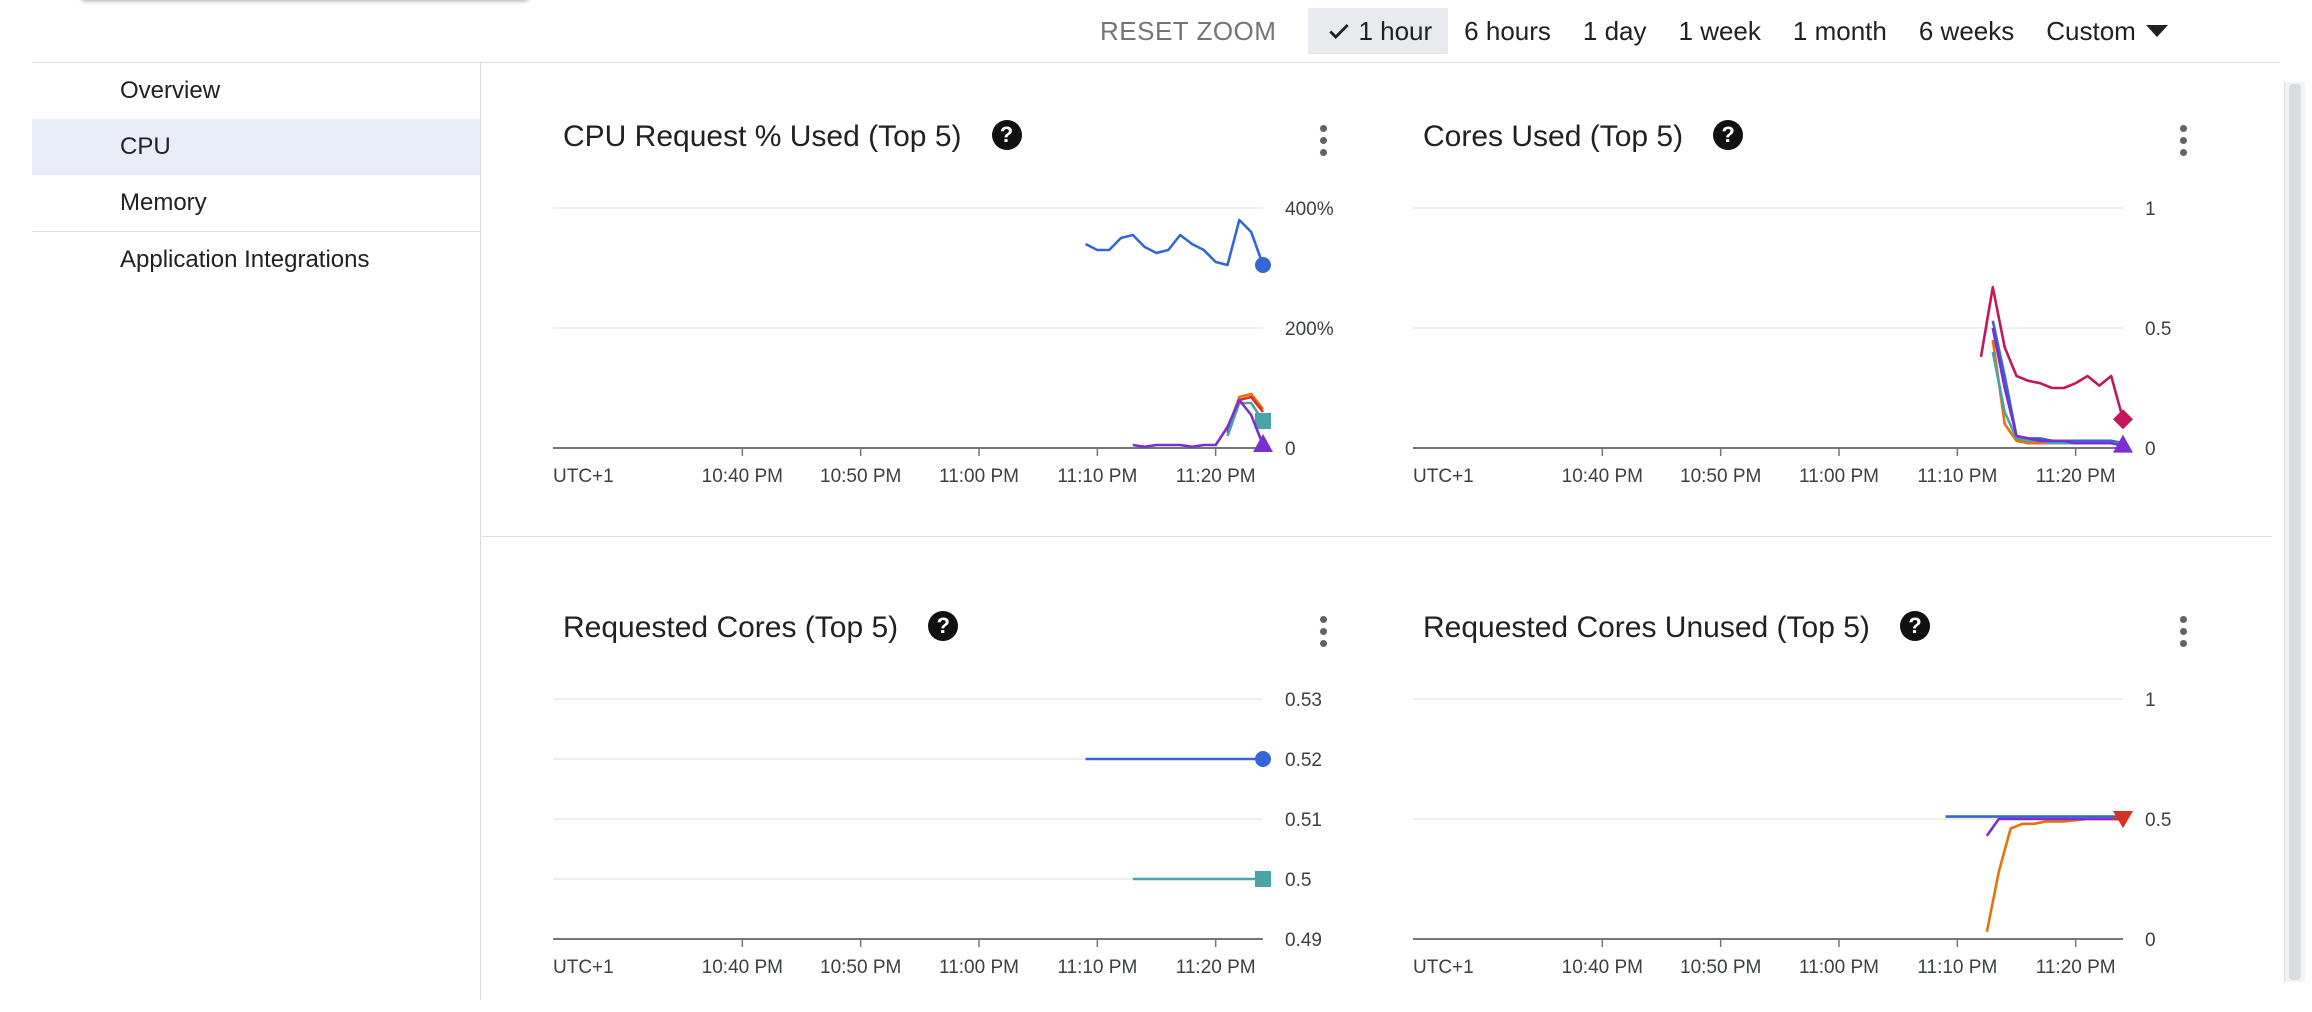  What do you see at coordinates (2156, 31) in the screenshot?
I see `caret-down-icon` at bounding box center [2156, 31].